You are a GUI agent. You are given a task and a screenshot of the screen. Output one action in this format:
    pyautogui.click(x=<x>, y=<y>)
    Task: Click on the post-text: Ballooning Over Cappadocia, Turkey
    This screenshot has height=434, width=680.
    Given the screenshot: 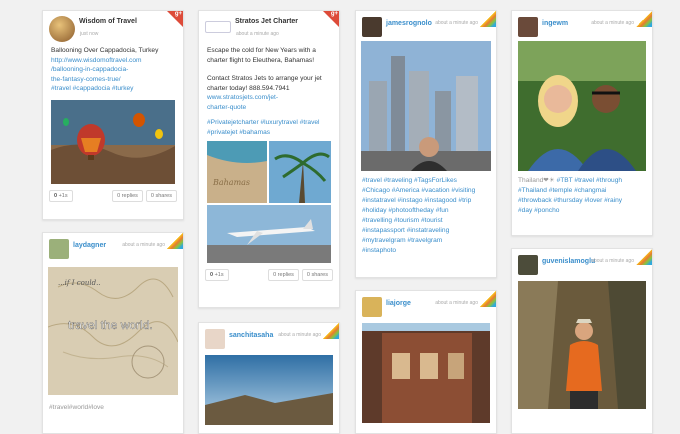 What is the action you would take?
    pyautogui.click(x=105, y=50)
    